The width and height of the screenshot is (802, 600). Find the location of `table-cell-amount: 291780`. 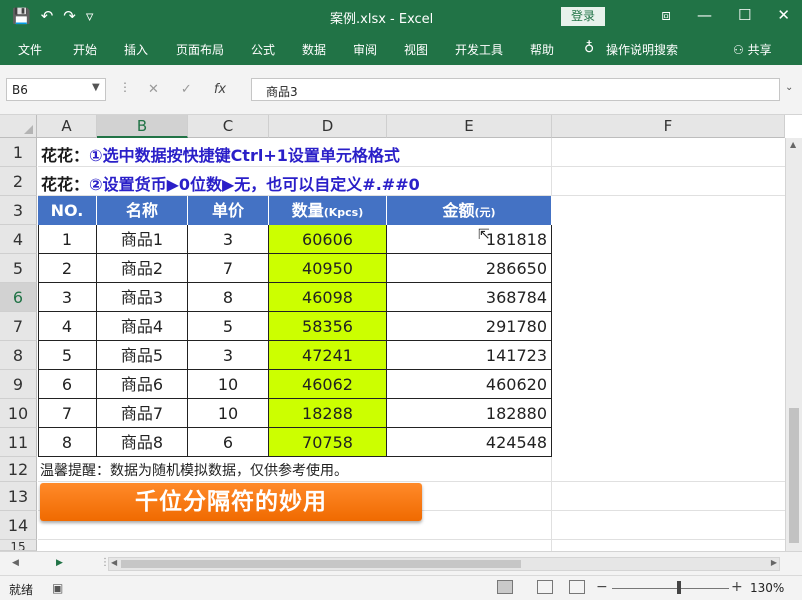

table-cell-amount: 291780 is located at coordinates (469, 326).